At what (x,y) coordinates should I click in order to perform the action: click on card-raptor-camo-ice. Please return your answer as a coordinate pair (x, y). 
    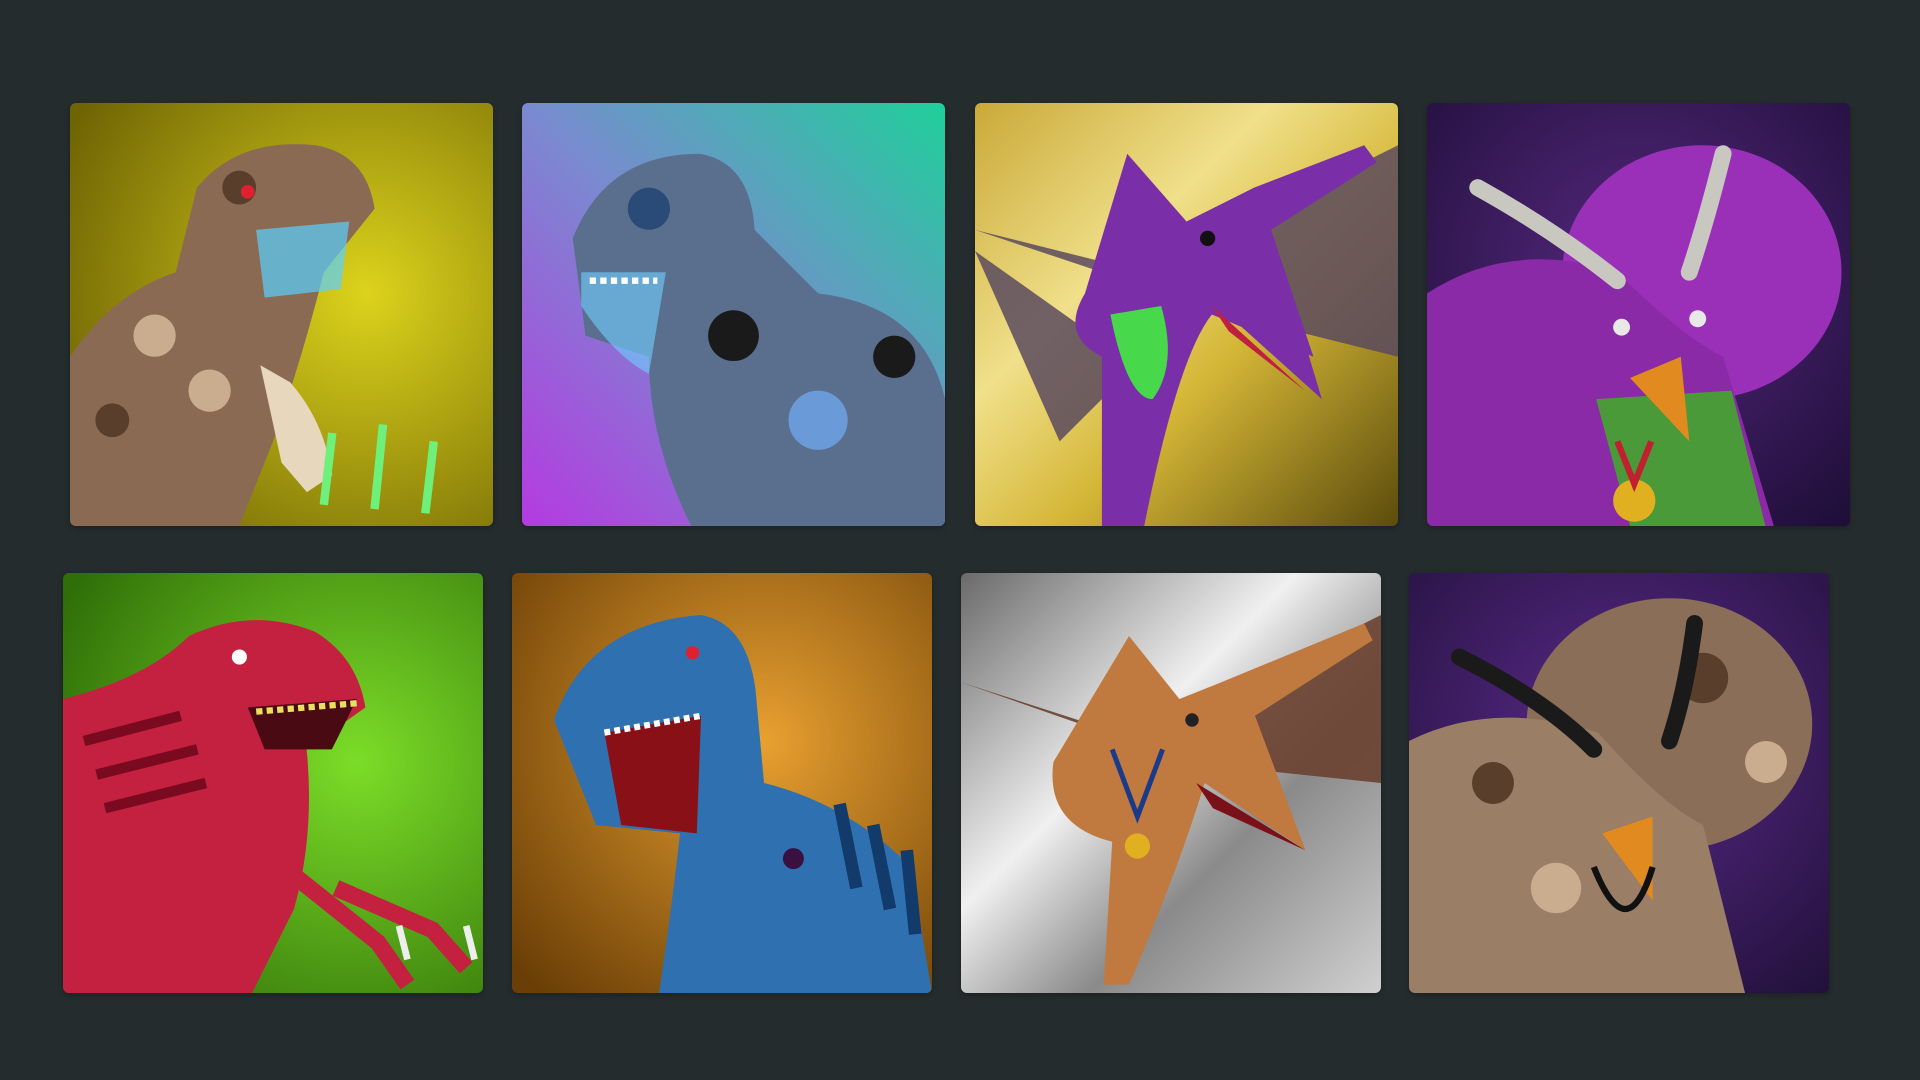
    Looking at the image, I should click on (281, 314).